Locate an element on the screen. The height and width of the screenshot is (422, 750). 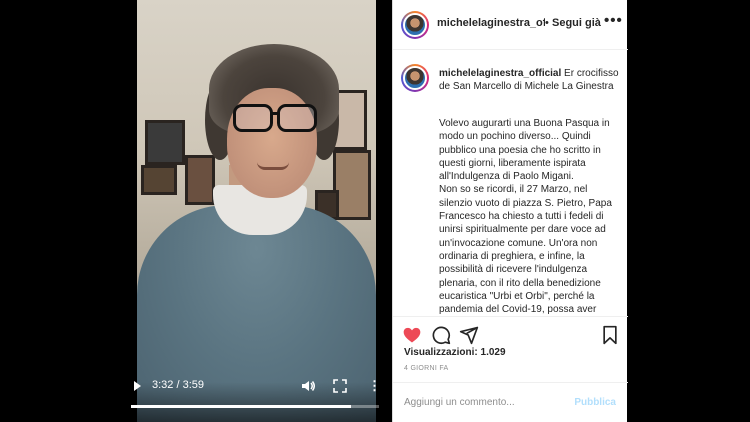
post-description-line: all'Indulgenza di Paolo Migani. is located at coordinates (506, 177).